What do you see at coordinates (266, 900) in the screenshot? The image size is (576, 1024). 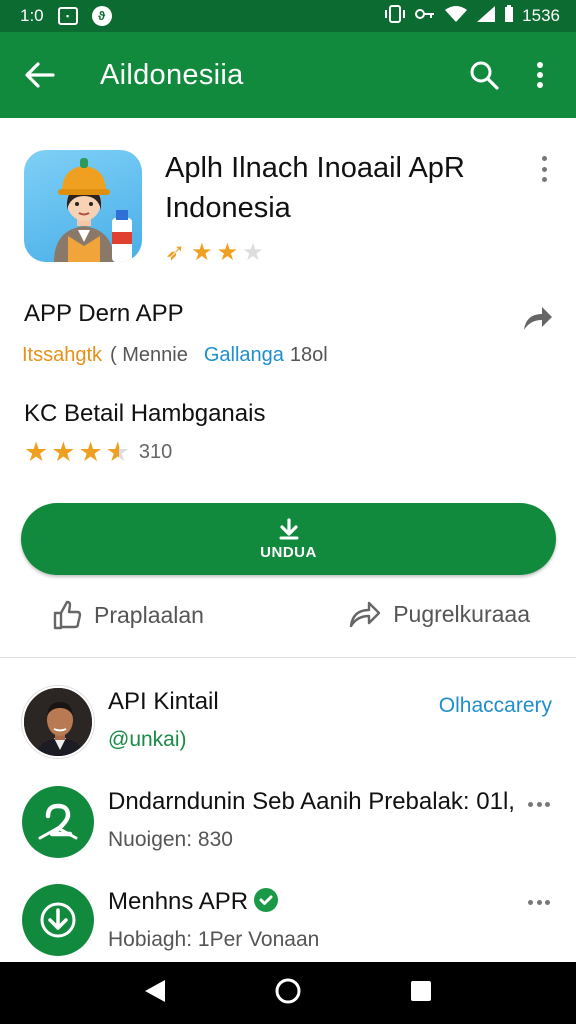 I see `verified-badge-icon` at bounding box center [266, 900].